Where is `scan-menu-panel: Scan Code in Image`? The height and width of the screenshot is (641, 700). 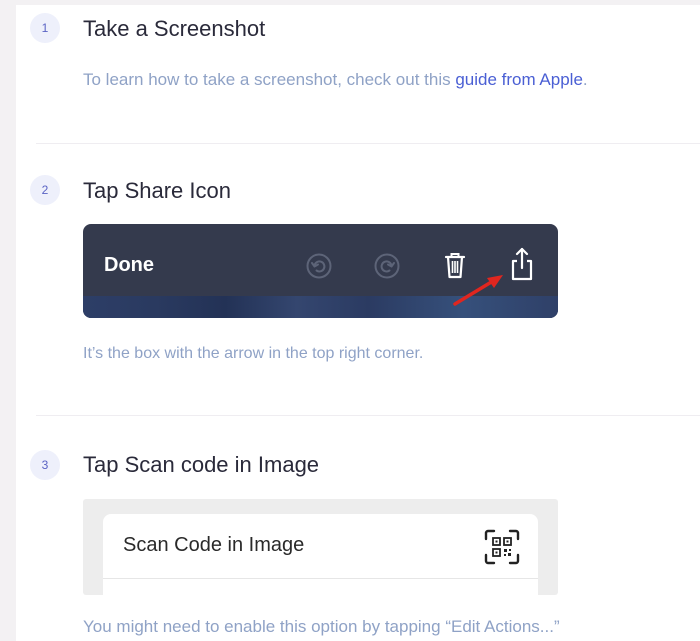 scan-menu-panel: Scan Code in Image is located at coordinates (320, 554).